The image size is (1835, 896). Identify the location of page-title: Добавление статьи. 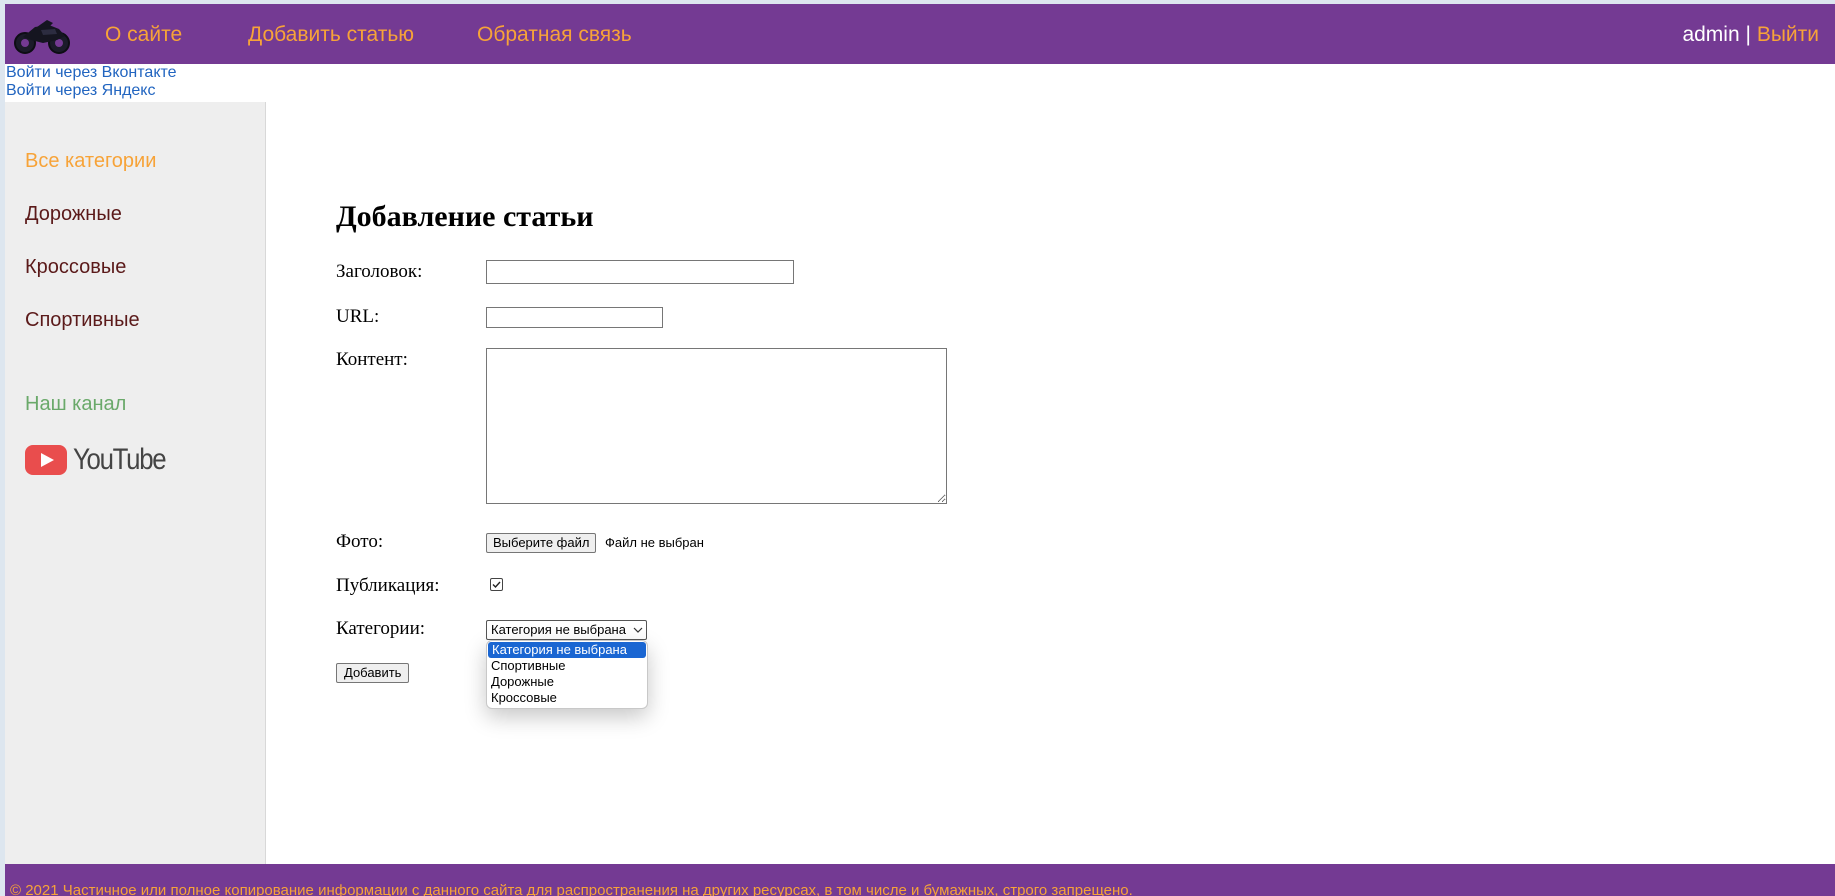
(465, 216).